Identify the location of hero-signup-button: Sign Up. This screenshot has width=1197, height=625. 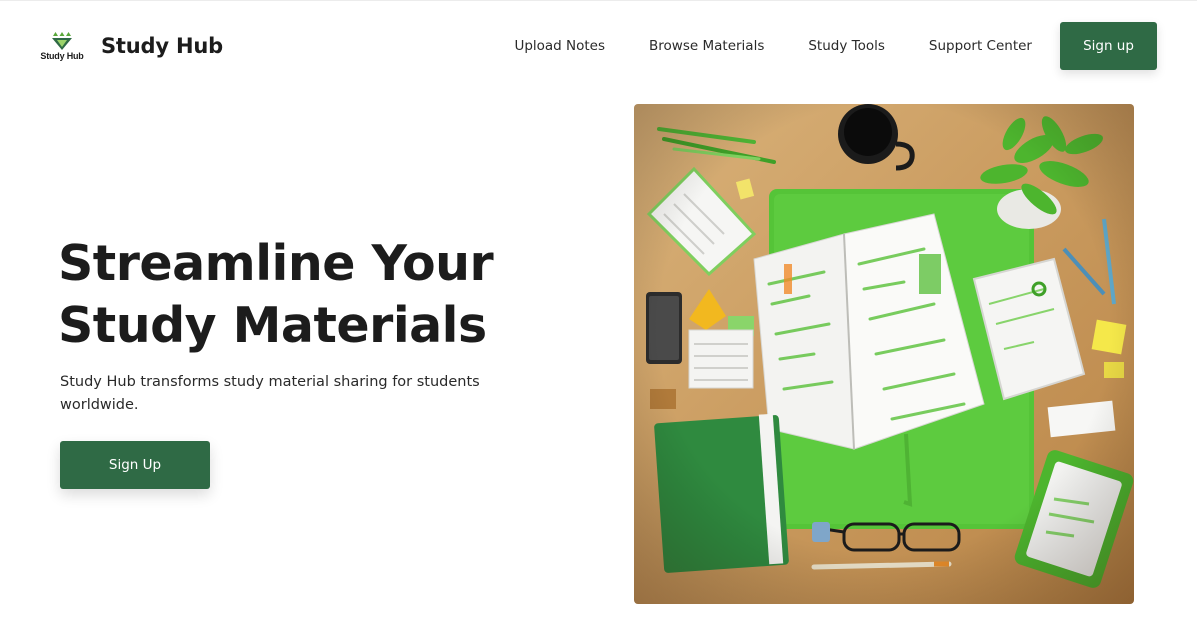
(135, 465).